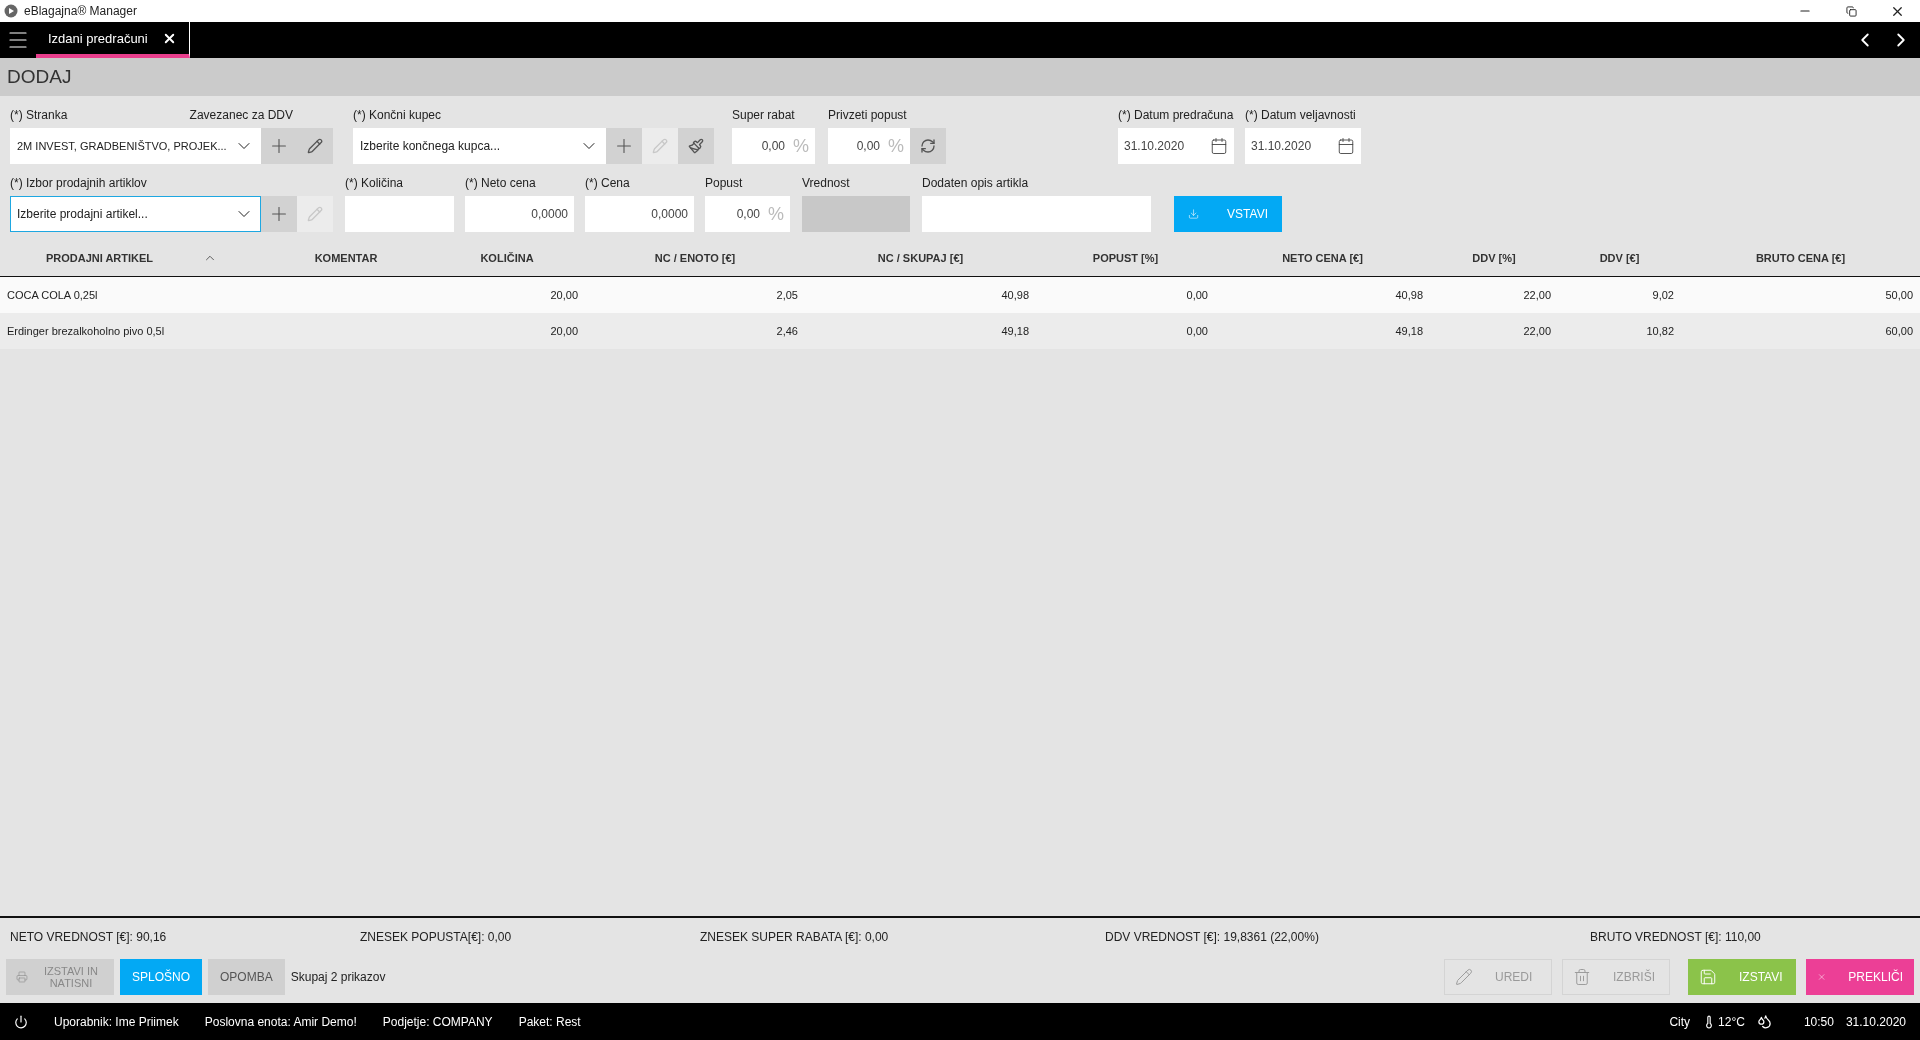 This screenshot has width=1920, height=1040. Describe the element at coordinates (1660, 331) in the screenshot. I see `table-cell: 10,82` at that location.